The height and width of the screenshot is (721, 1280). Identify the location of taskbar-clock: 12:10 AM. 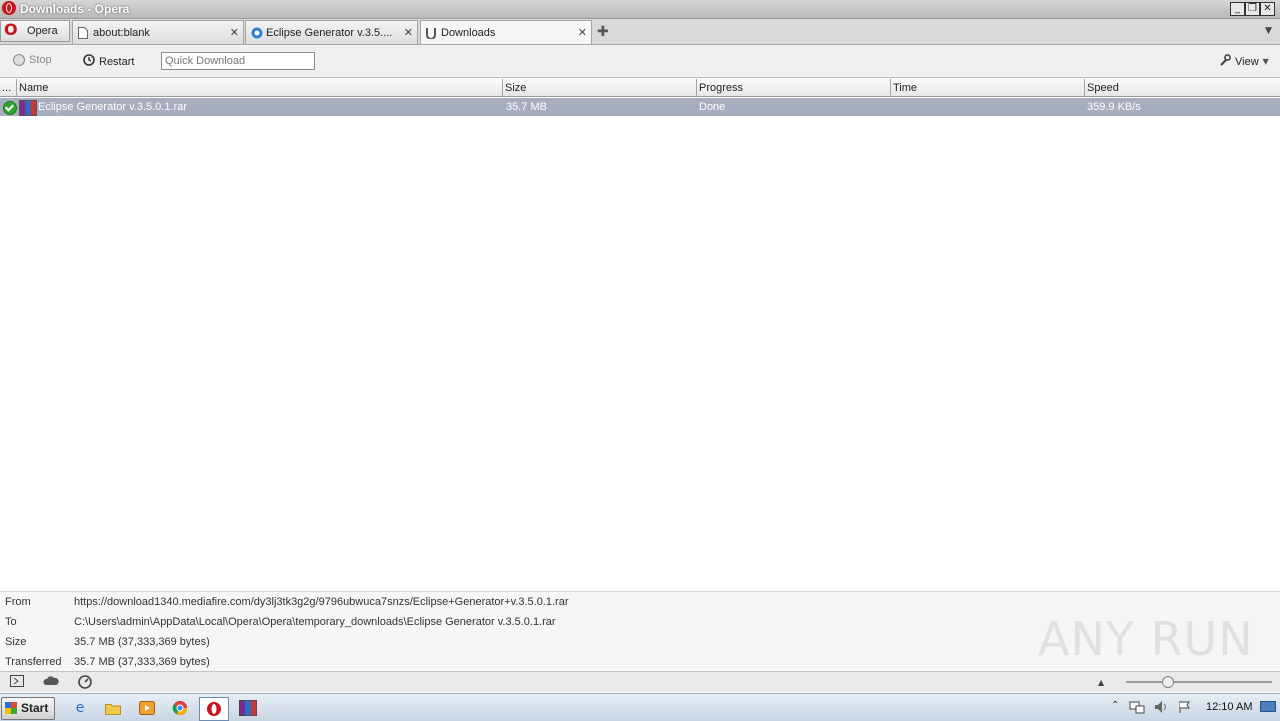
(1229, 707).